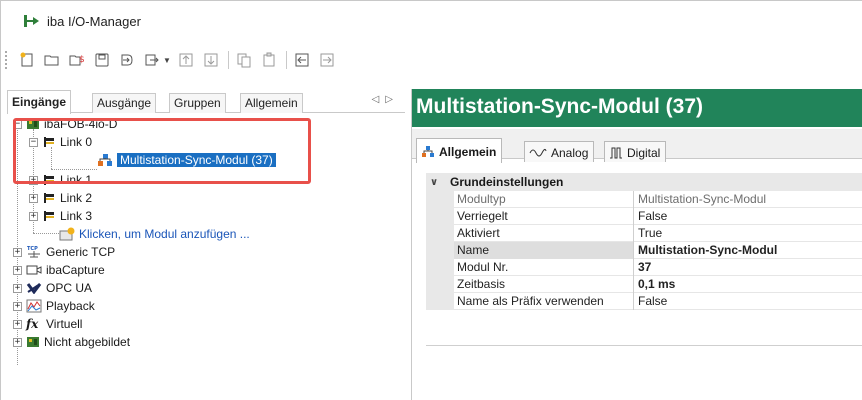 Image resolution: width=862 pixels, height=400 pixels. What do you see at coordinates (428, 152) in the screenshot?
I see `module-general-icon` at bounding box center [428, 152].